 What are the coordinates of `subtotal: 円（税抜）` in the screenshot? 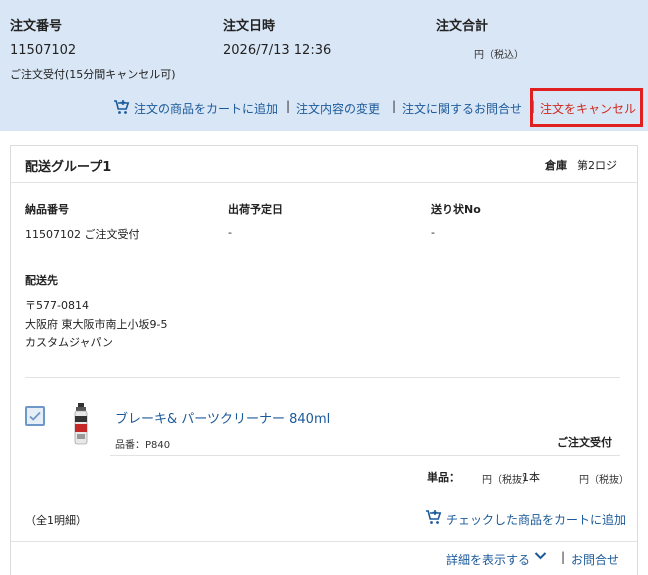 It's located at (604, 480).